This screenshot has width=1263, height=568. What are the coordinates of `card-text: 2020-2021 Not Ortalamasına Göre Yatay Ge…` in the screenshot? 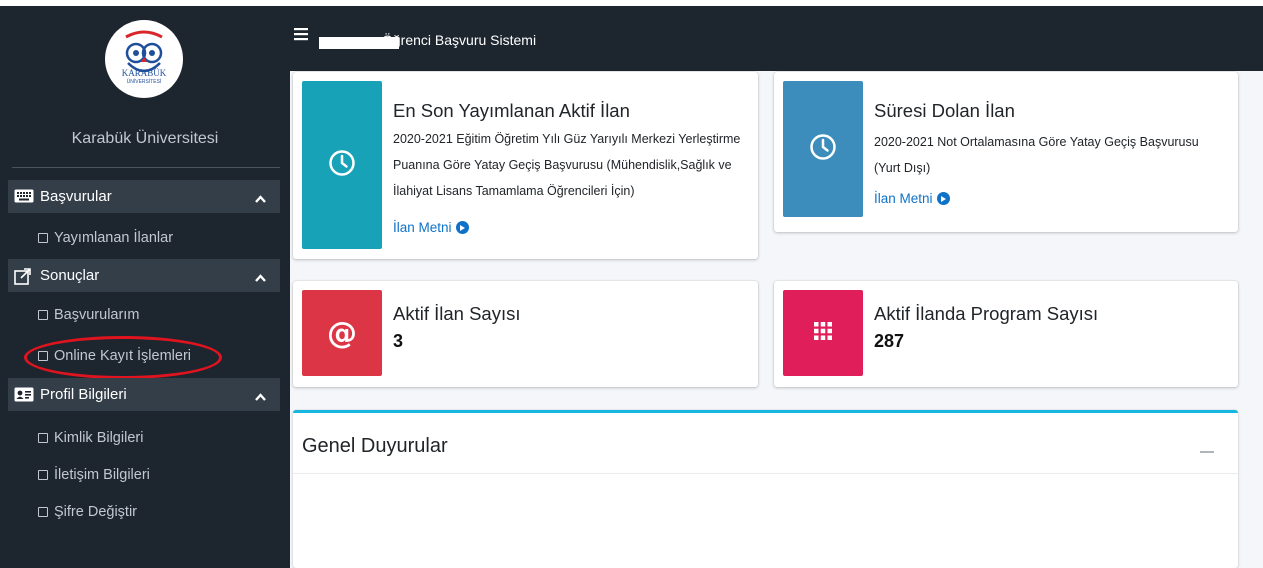 It's located at (1054, 155).